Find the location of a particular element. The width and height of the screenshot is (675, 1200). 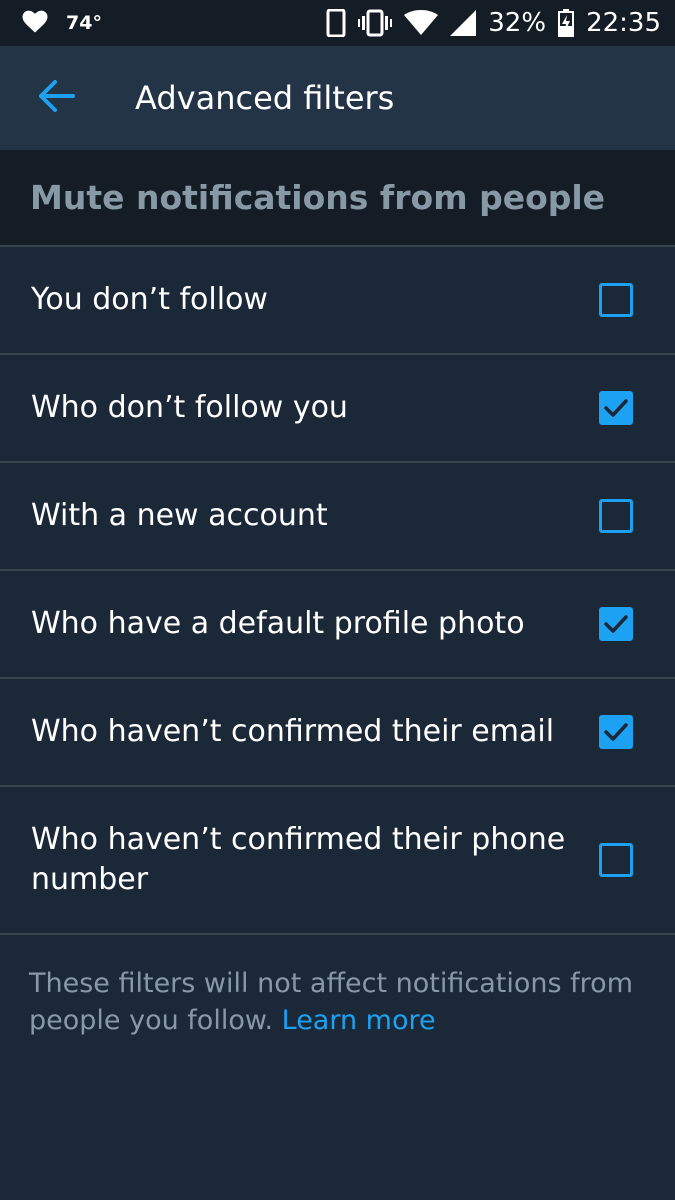

filter-row-who-dont-follow-you: Who don’t follow you is located at coordinates (337, 409).